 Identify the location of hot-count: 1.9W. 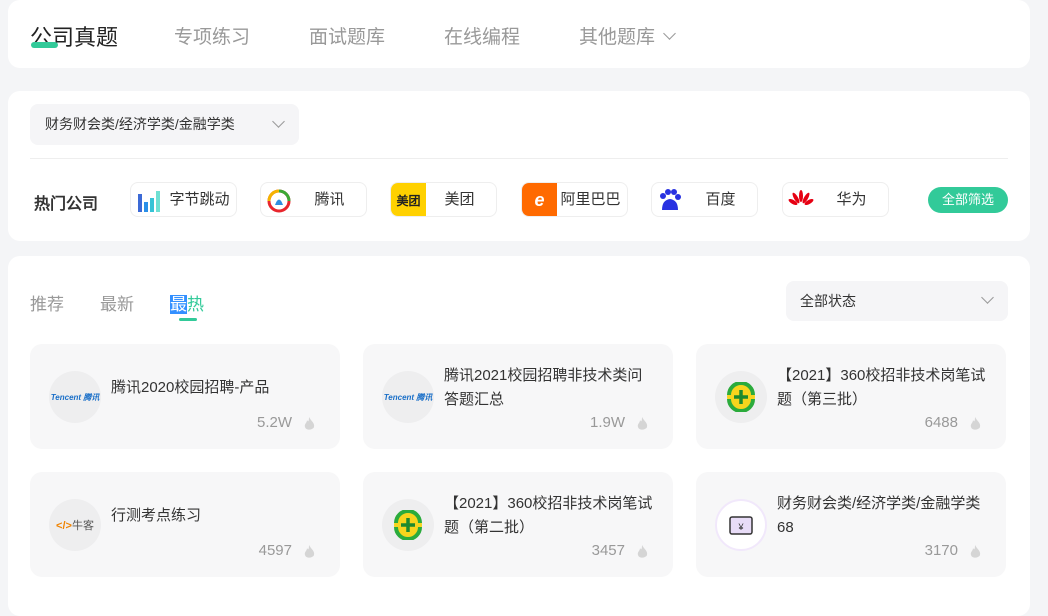
(607, 422).